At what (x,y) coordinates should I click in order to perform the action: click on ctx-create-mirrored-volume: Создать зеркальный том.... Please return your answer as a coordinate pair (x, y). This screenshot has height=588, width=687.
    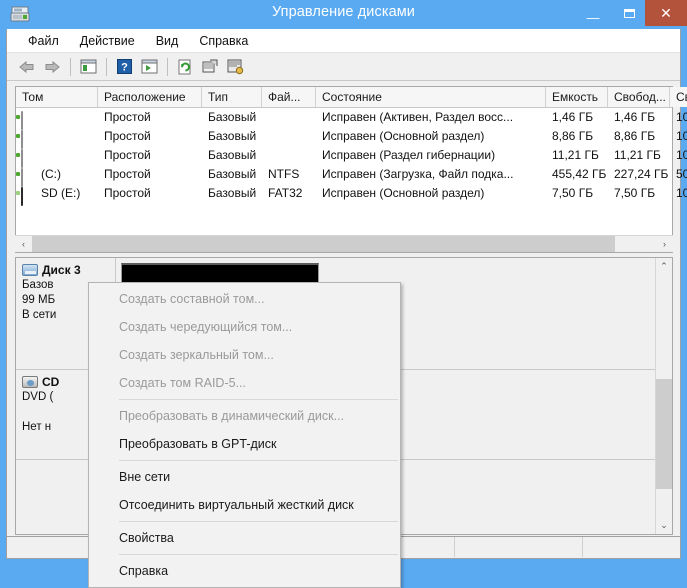
    Looking at the image, I should click on (196, 355).